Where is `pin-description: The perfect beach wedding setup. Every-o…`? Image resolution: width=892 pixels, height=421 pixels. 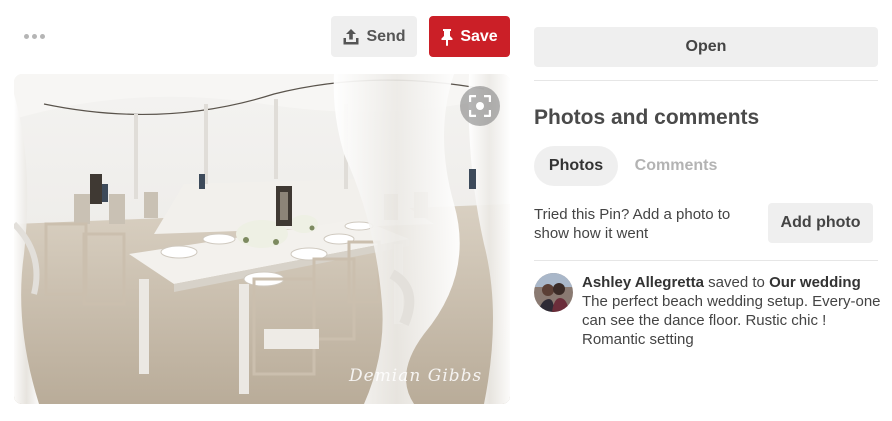
pin-description: The perfect beach wedding setup. Every-o… is located at coordinates (731, 320).